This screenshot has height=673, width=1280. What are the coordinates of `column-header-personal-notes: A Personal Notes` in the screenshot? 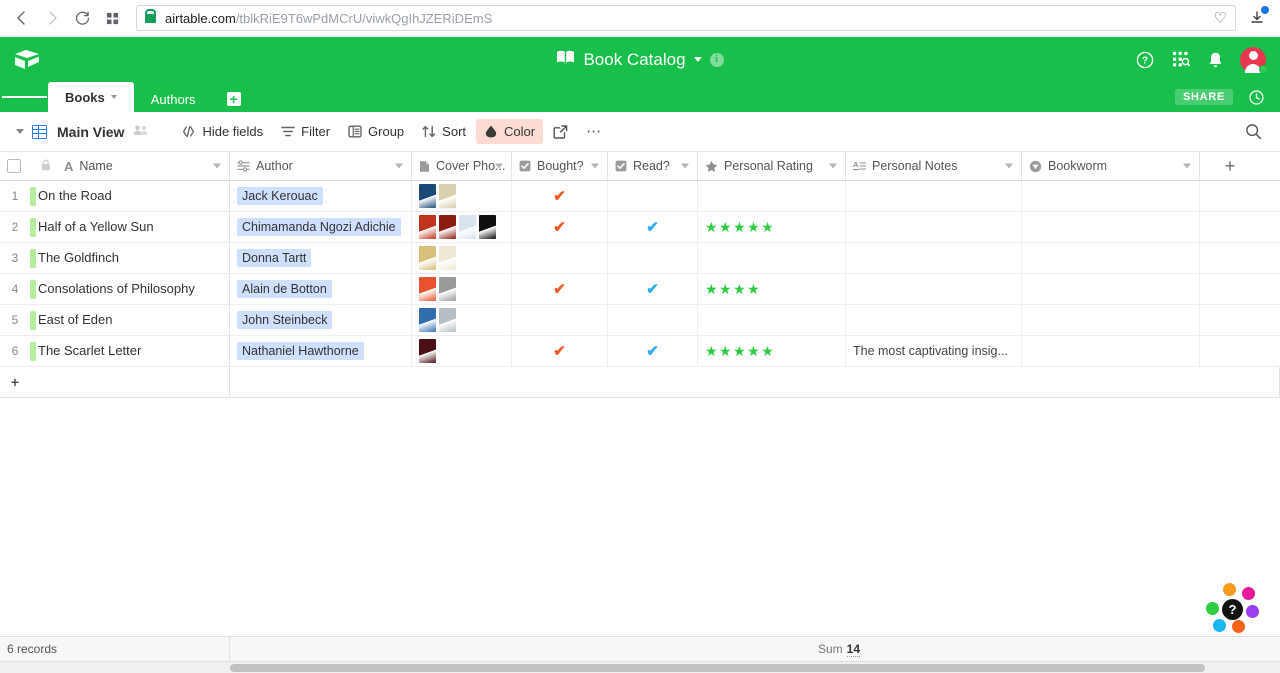 It's located at (934, 166).